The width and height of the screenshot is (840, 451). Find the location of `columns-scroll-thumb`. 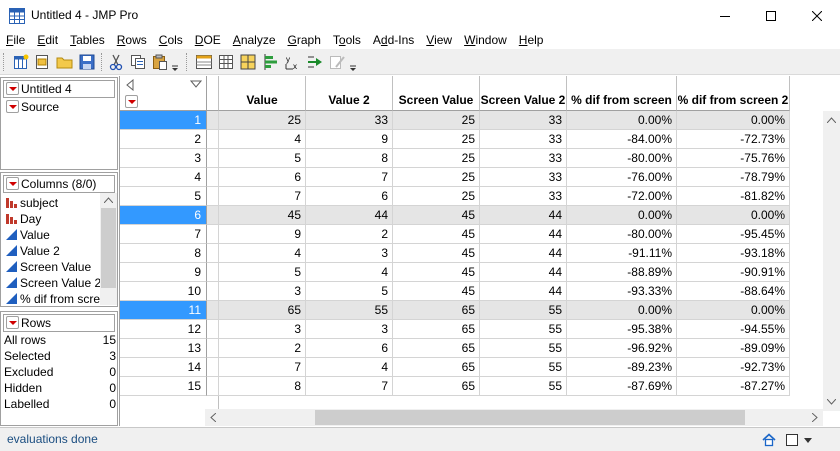

columns-scroll-thumb is located at coordinates (108, 248).